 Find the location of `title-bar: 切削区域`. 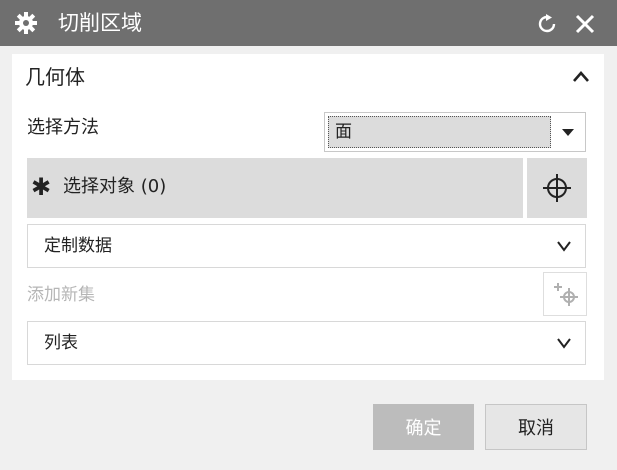

title-bar: 切削区域 is located at coordinates (308, 23).